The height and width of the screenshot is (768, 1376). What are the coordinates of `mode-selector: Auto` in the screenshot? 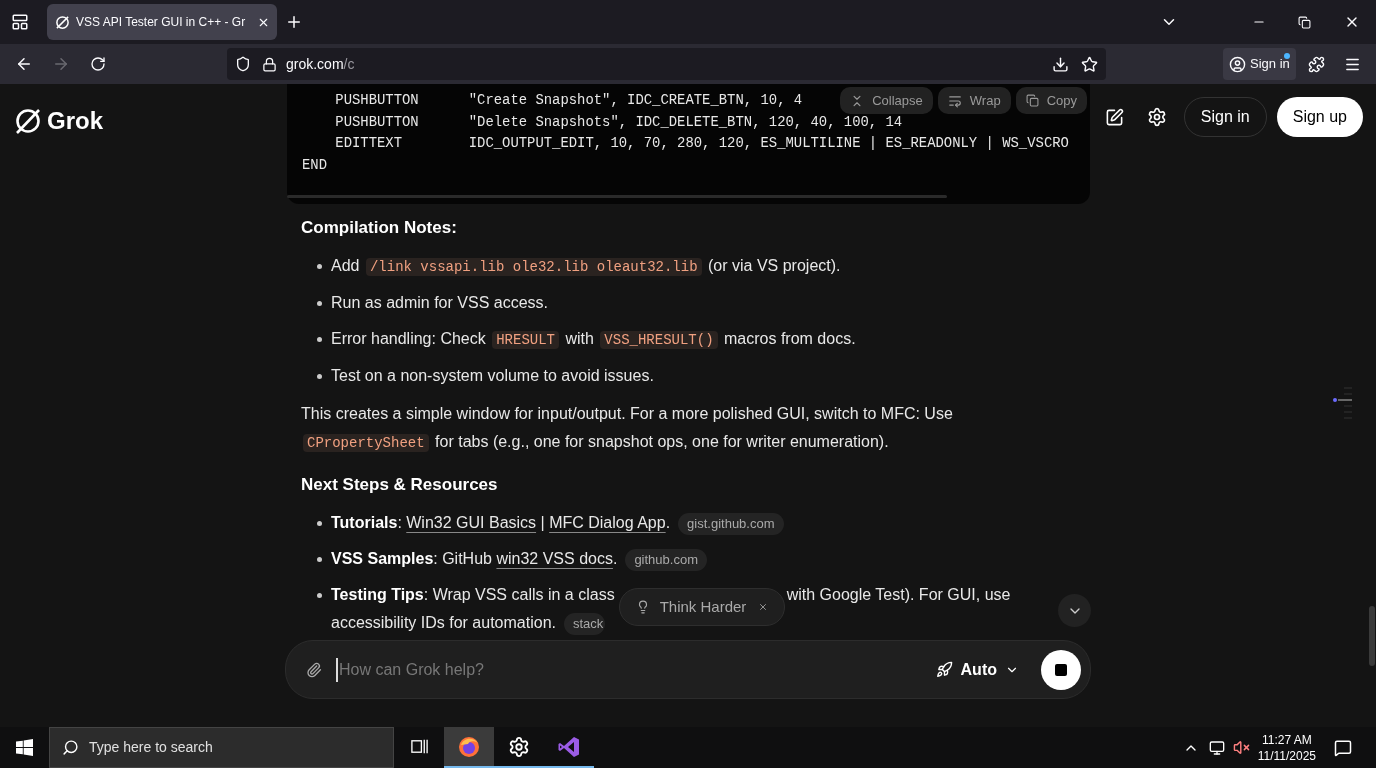 It's located at (977, 669).